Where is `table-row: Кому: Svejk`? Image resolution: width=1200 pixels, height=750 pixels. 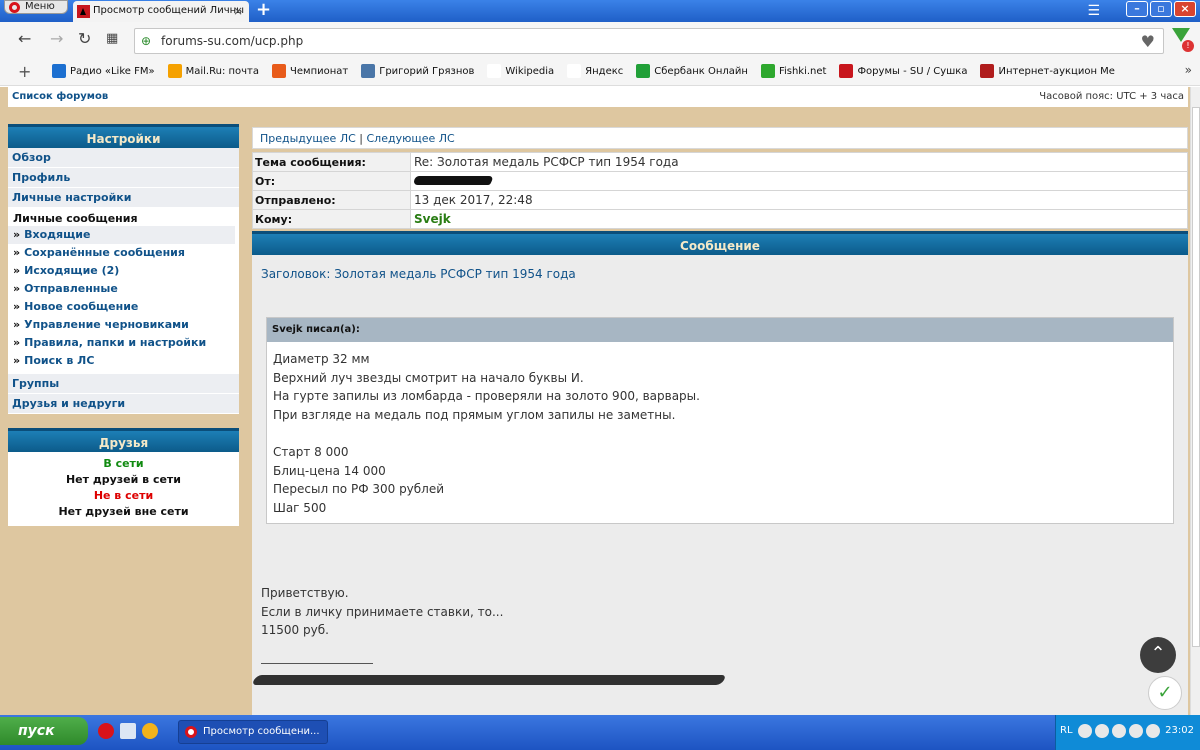
table-row: Кому: Svejk is located at coordinates (720, 219).